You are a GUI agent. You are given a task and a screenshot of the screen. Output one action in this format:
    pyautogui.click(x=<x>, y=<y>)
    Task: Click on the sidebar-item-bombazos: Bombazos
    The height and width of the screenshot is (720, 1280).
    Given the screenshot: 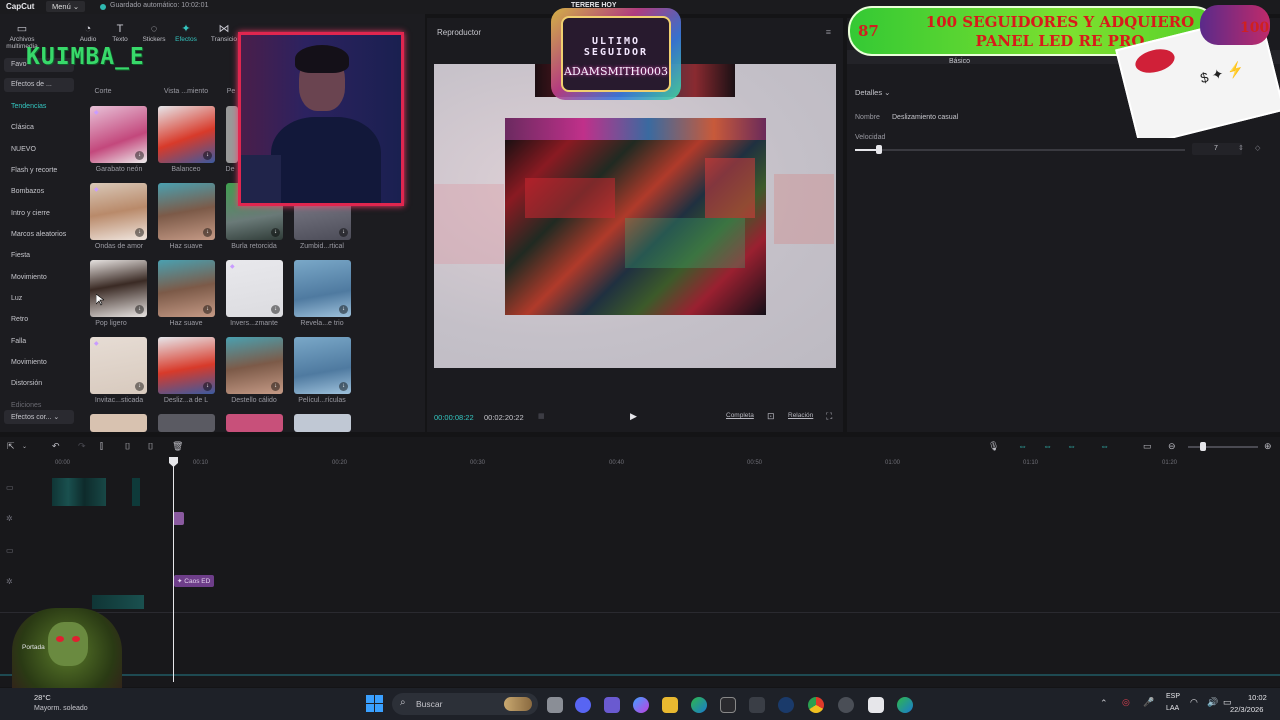 What is the action you would take?
    pyautogui.click(x=27, y=191)
    